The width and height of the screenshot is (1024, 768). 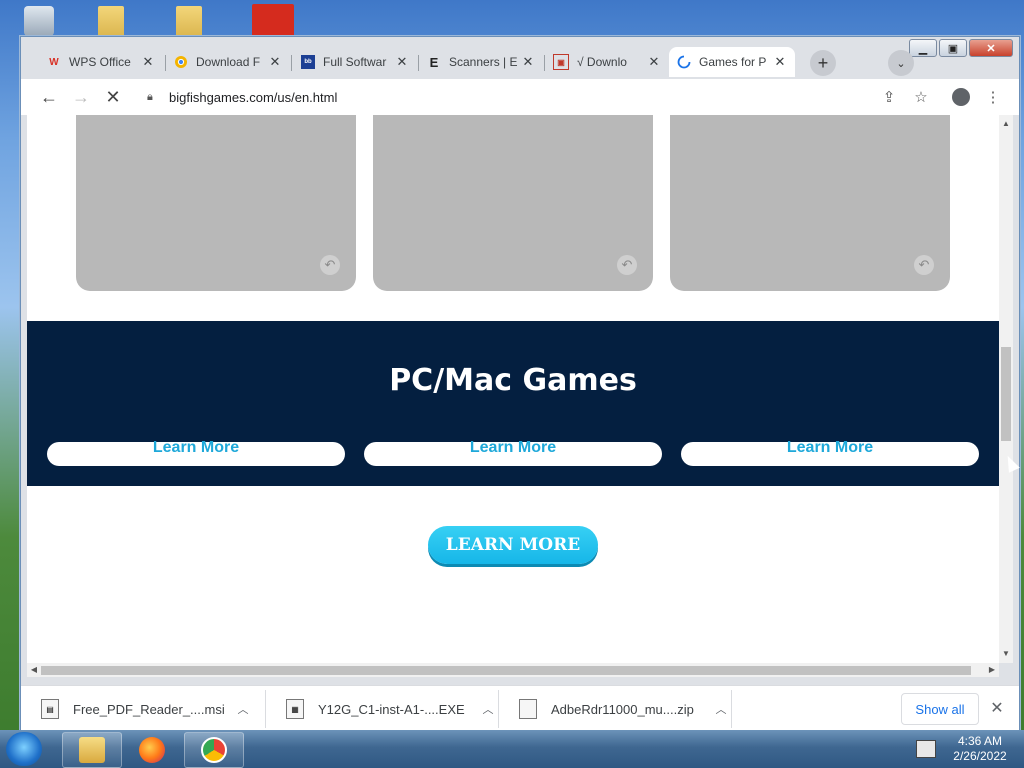 I want to click on download-item: AdbeRdr11000_mu....zip ︿, so click(x=615, y=709).